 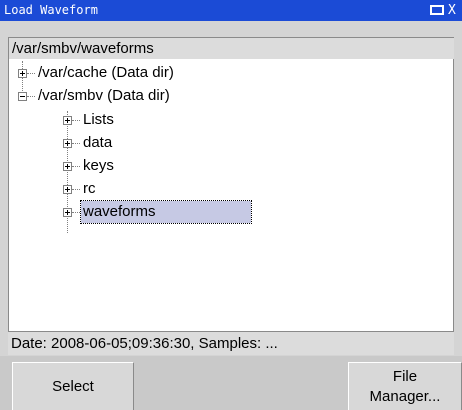 I want to click on tree-node-lists: Lists, so click(x=229, y=120).